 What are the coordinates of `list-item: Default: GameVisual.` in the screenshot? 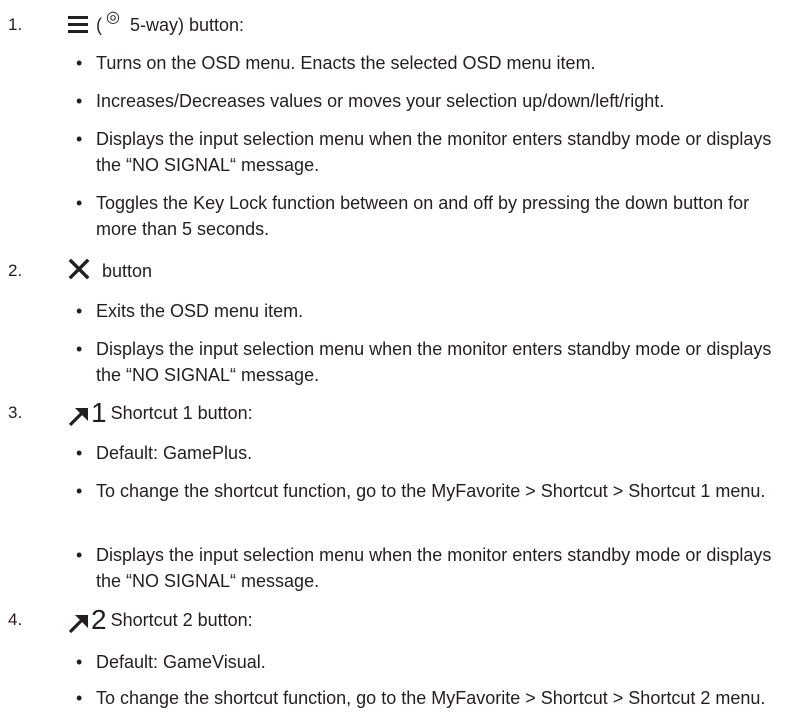 It's located at (431, 662).